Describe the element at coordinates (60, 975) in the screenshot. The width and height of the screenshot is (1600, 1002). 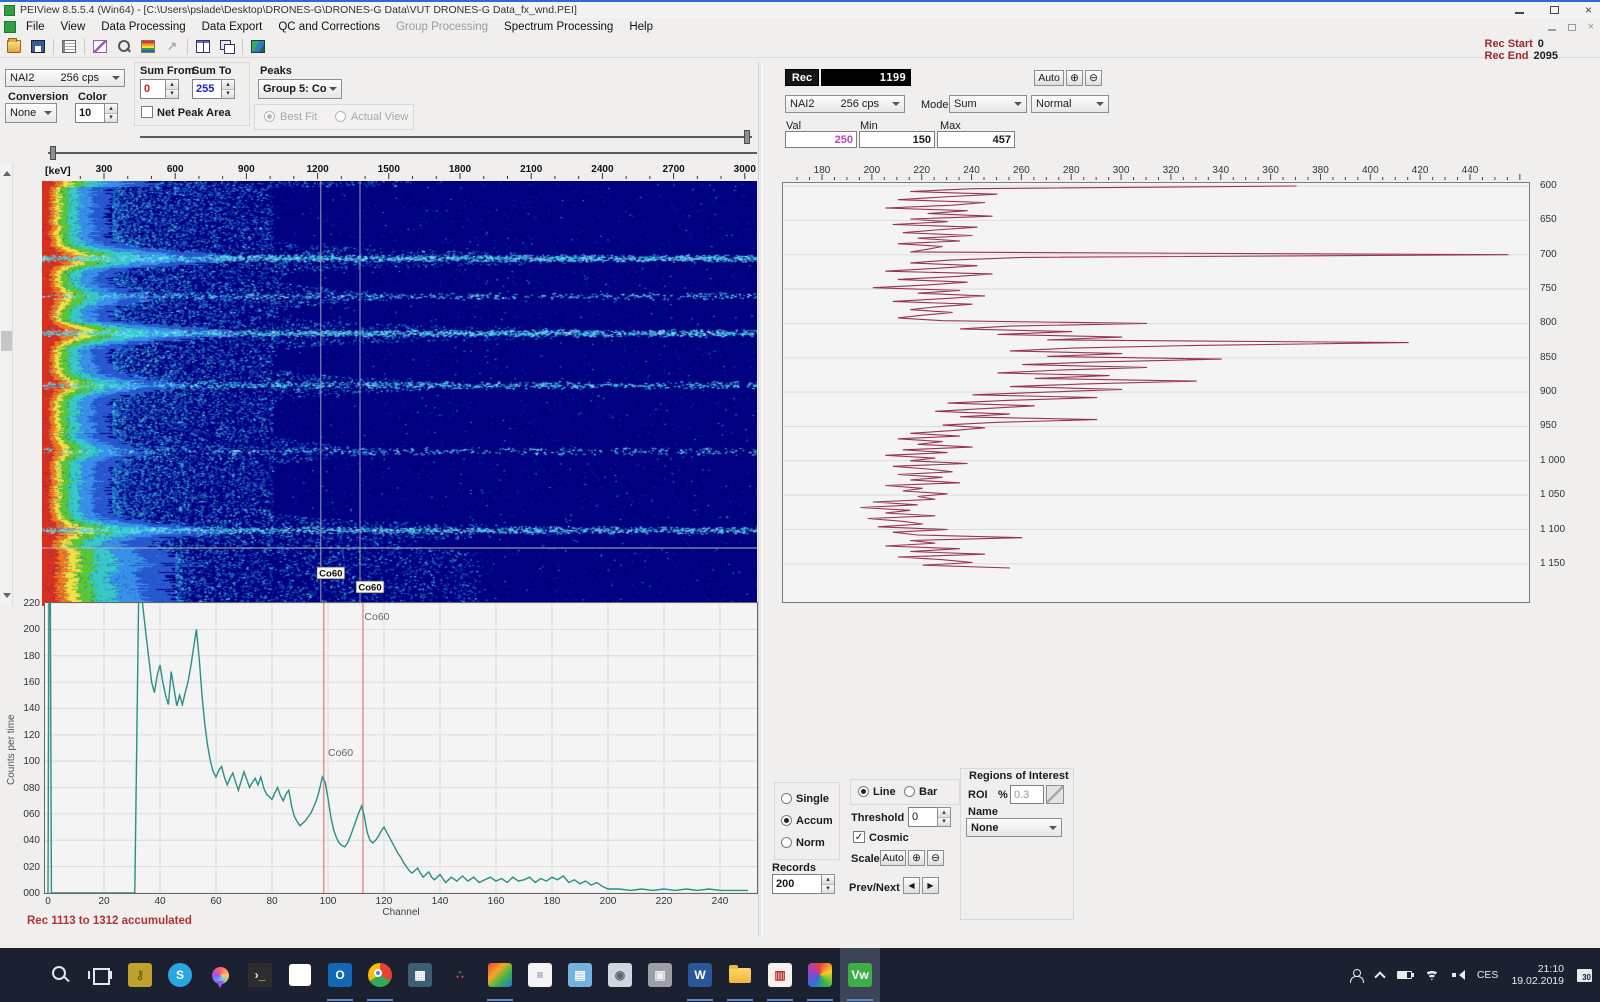
I see `search-icon` at that location.